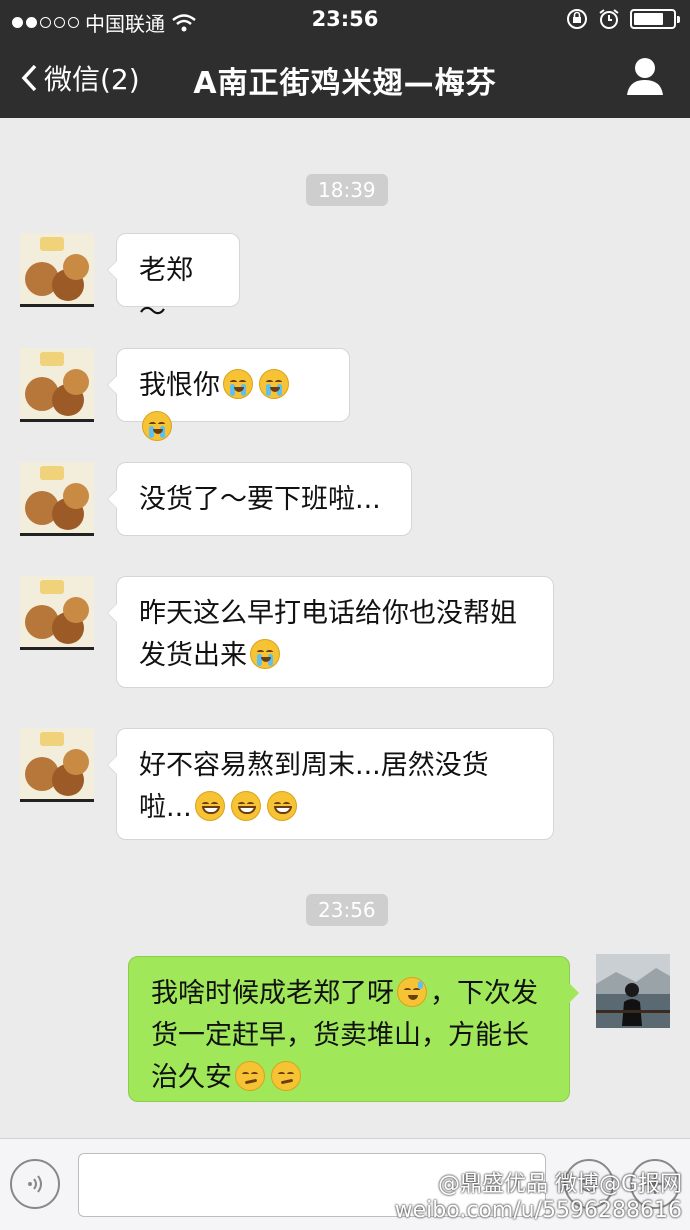 The height and width of the screenshot is (1230, 690). I want to click on message-bubble: 老郑～, so click(173, 280).